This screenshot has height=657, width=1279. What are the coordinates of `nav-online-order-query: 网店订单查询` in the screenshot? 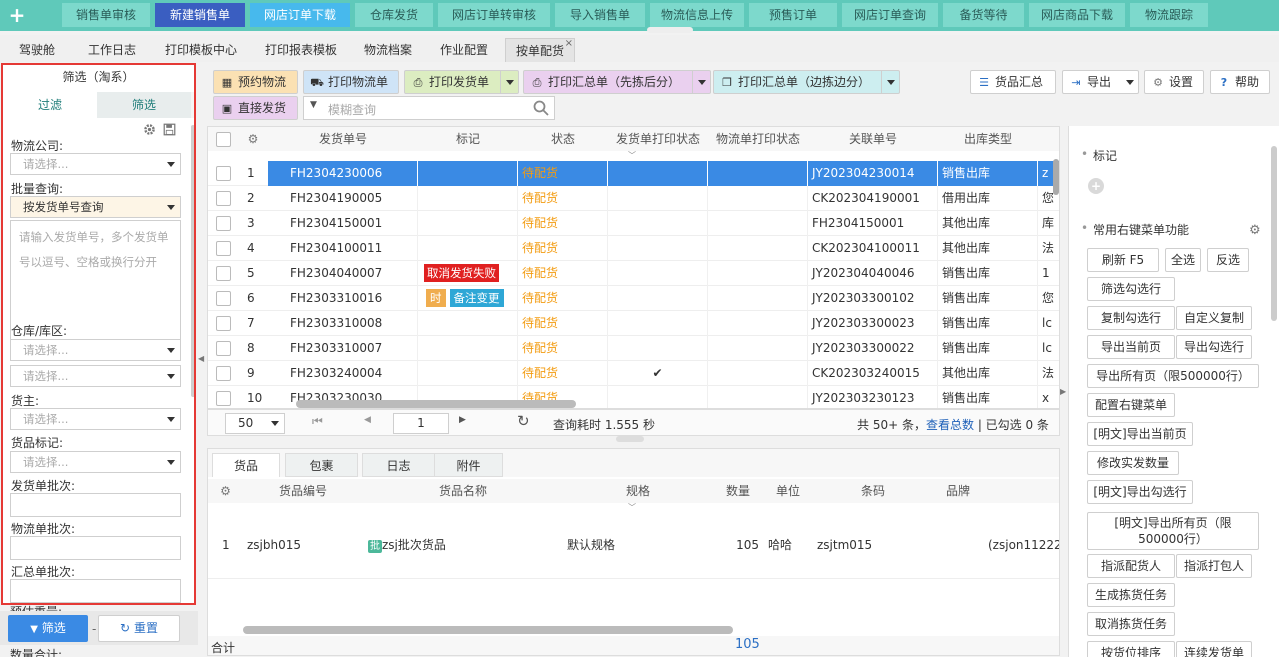 It's located at (890, 15).